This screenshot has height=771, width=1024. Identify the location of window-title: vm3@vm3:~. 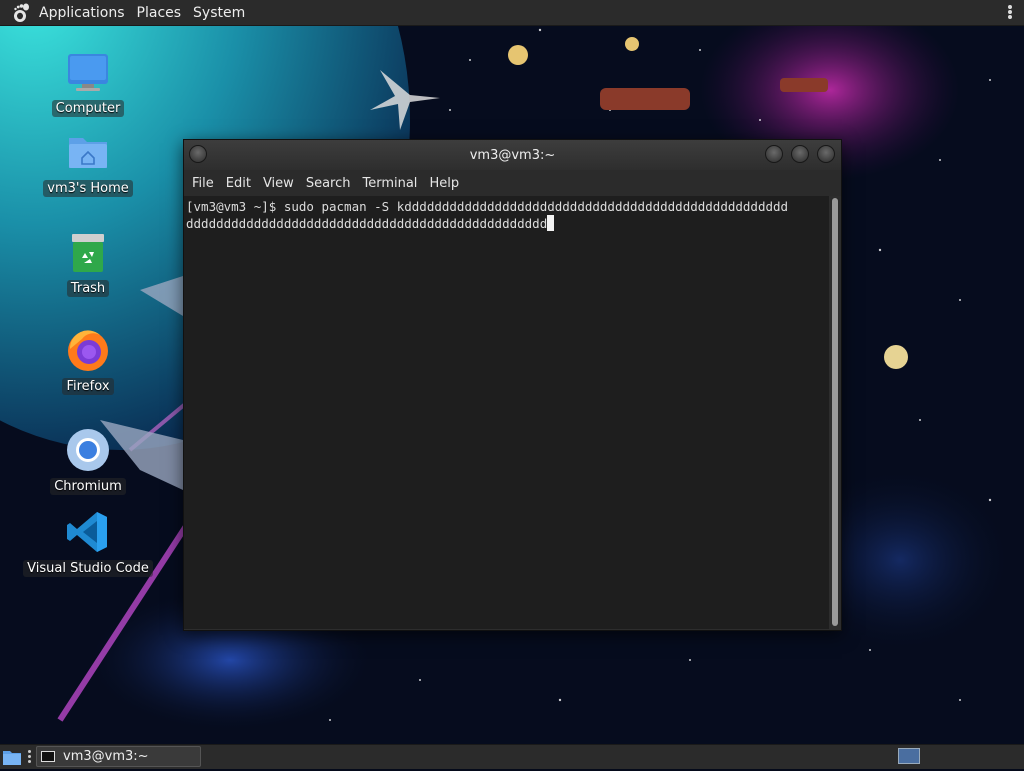
(512, 155).